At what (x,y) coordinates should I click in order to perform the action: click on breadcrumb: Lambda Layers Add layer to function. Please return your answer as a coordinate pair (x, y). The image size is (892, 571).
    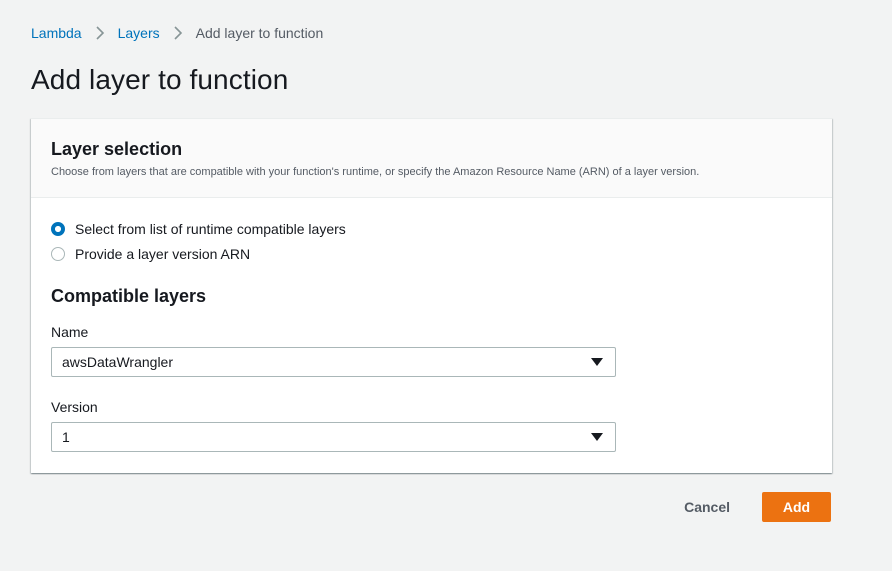
    Looking at the image, I should click on (177, 33).